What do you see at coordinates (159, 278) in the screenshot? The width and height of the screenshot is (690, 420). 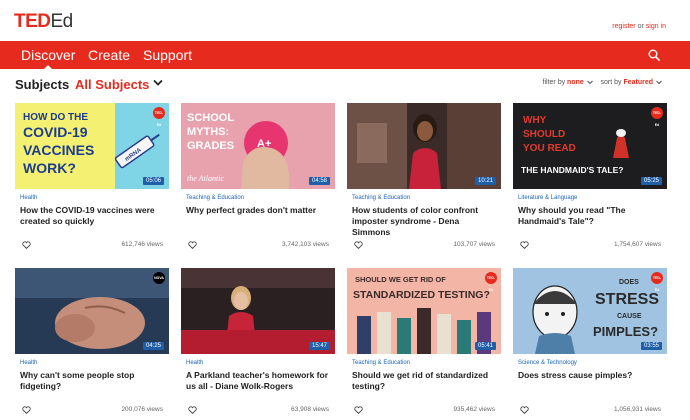 I see `nova-badge: NOVA` at bounding box center [159, 278].